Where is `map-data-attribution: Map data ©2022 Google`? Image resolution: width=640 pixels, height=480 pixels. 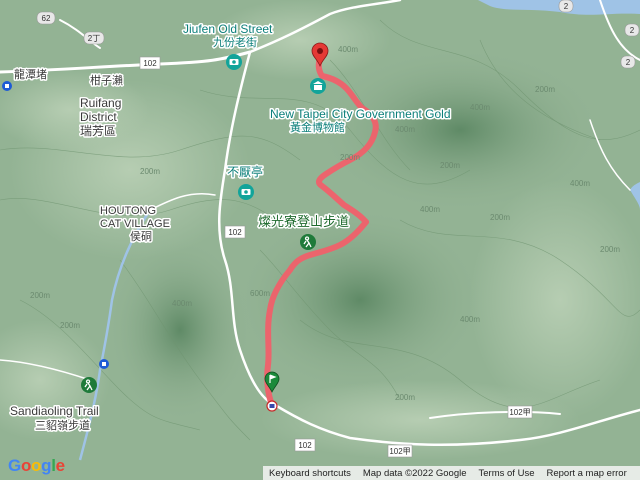
map-data-attribution: Map data ©2022 Google is located at coordinates (414, 473).